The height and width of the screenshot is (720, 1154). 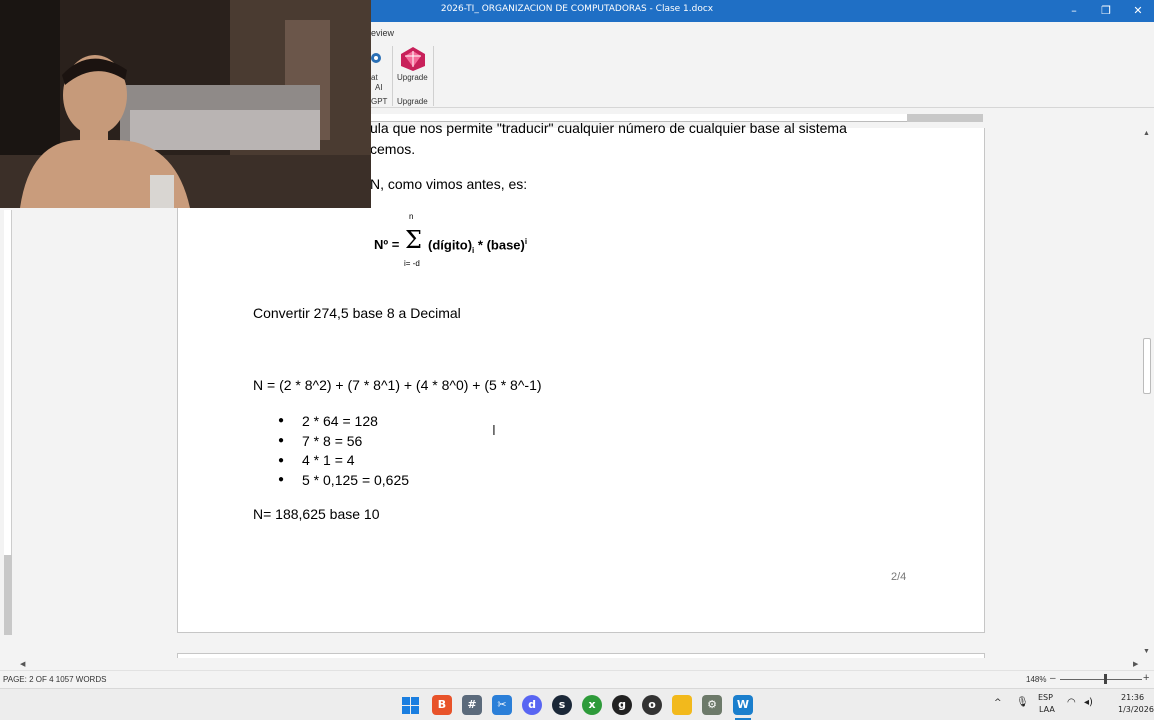 What do you see at coordinates (998, 703) in the screenshot?
I see `chevron-up-icon: ^` at bounding box center [998, 703].